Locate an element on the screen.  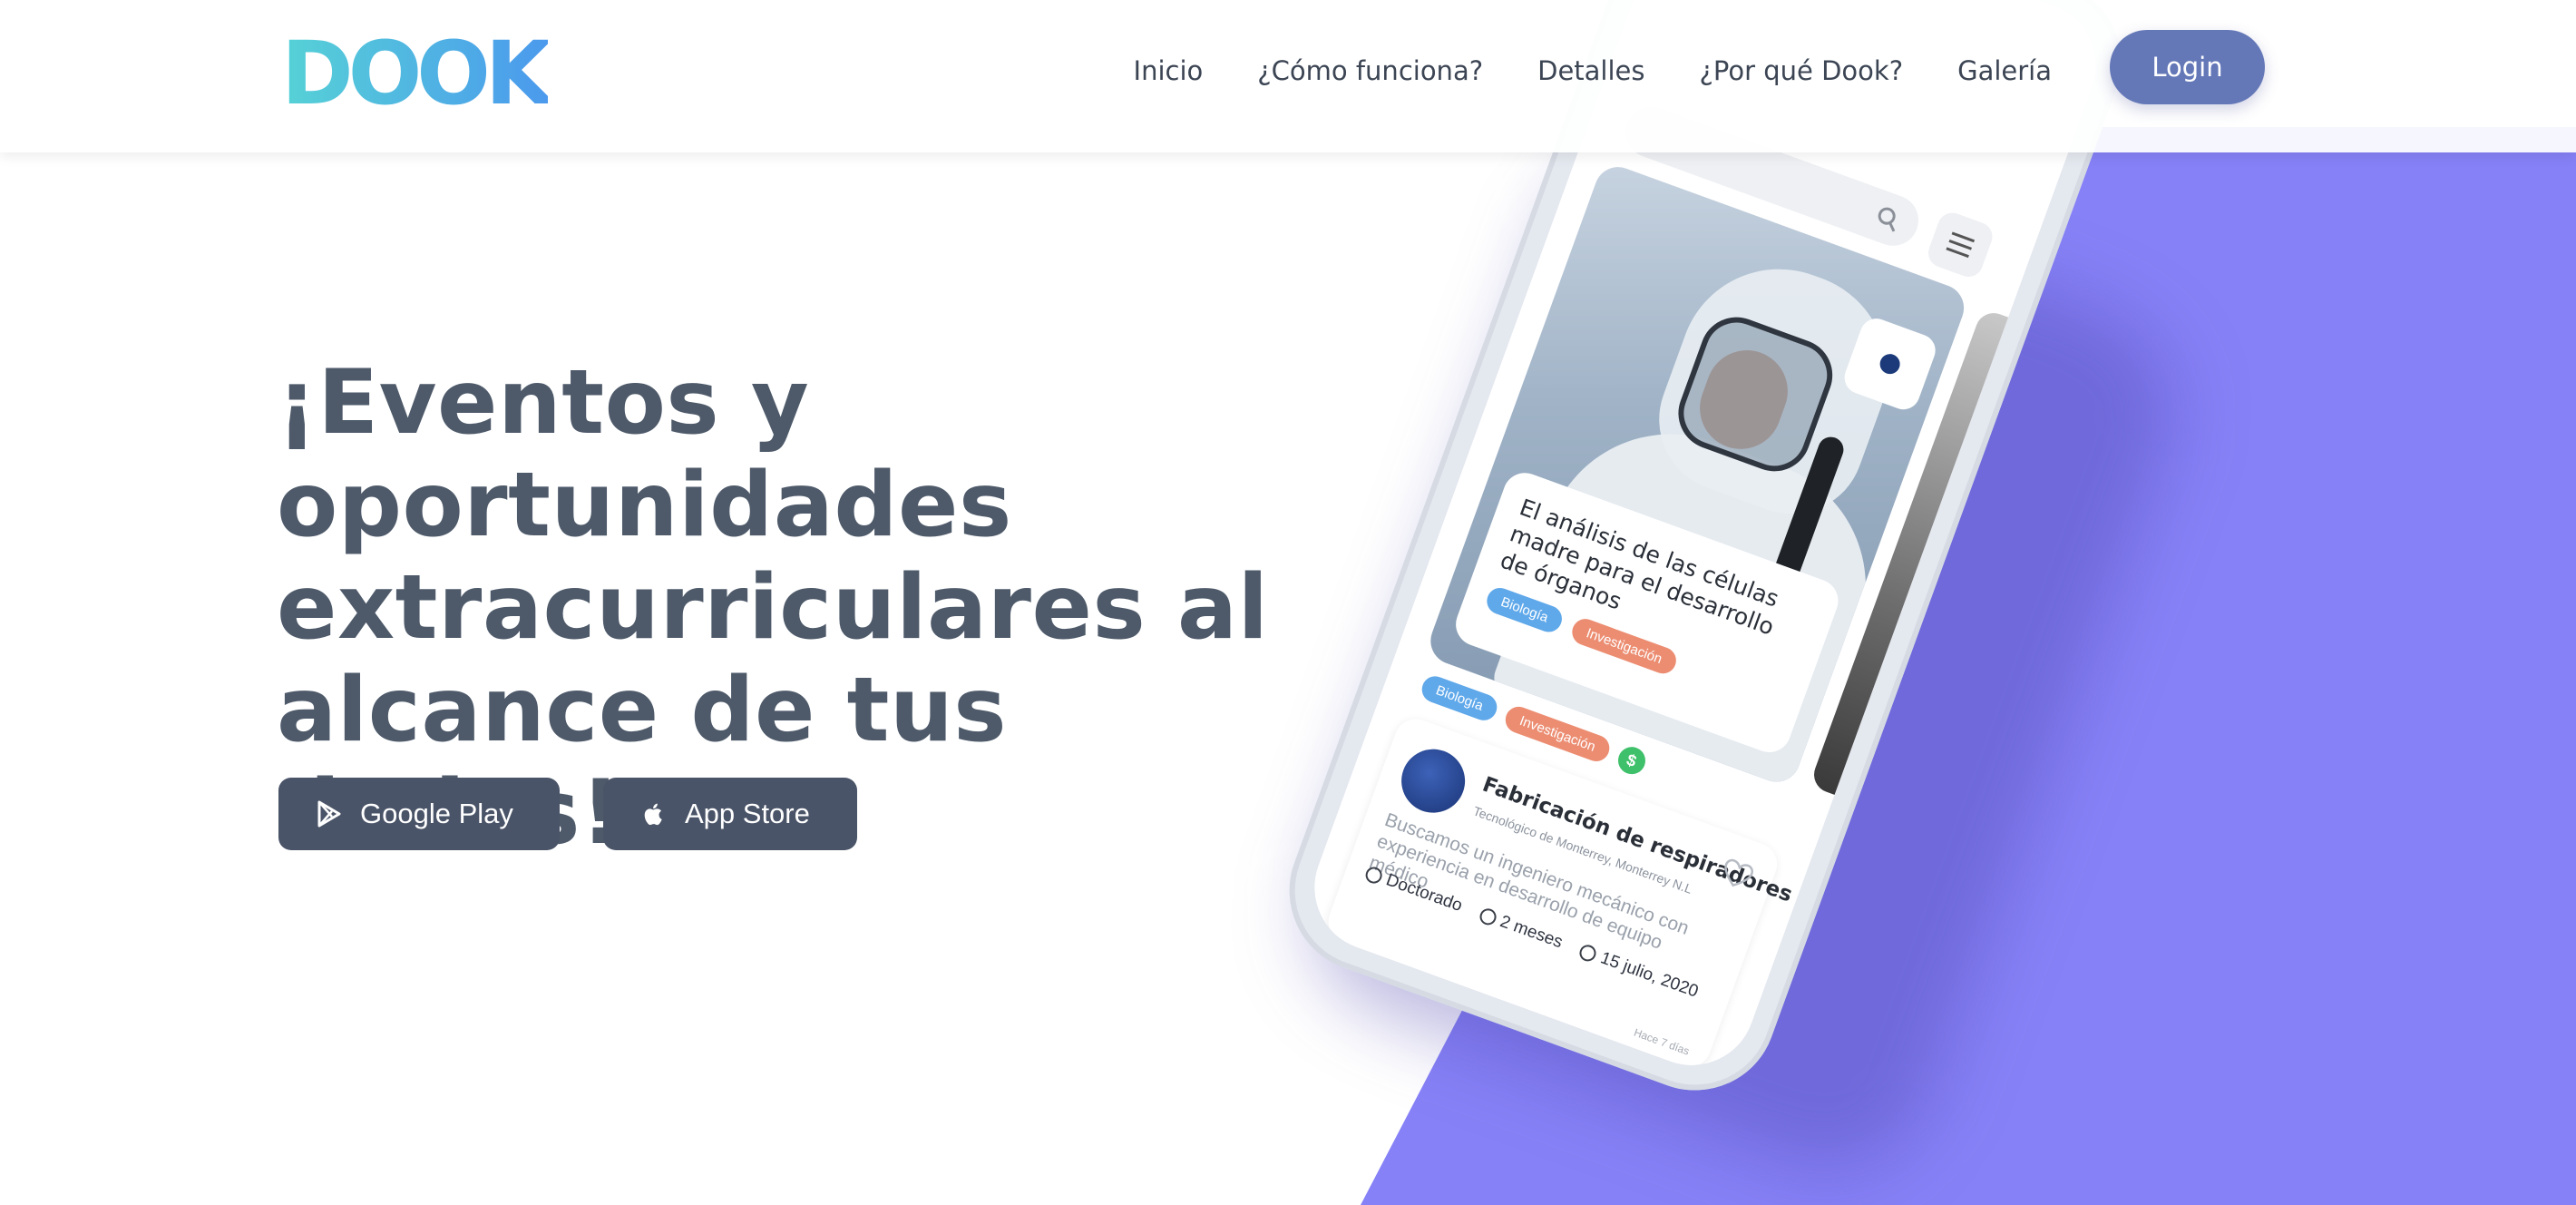
nav-por-que-dook: ¿Por qué Dook? is located at coordinates (1802, 71).